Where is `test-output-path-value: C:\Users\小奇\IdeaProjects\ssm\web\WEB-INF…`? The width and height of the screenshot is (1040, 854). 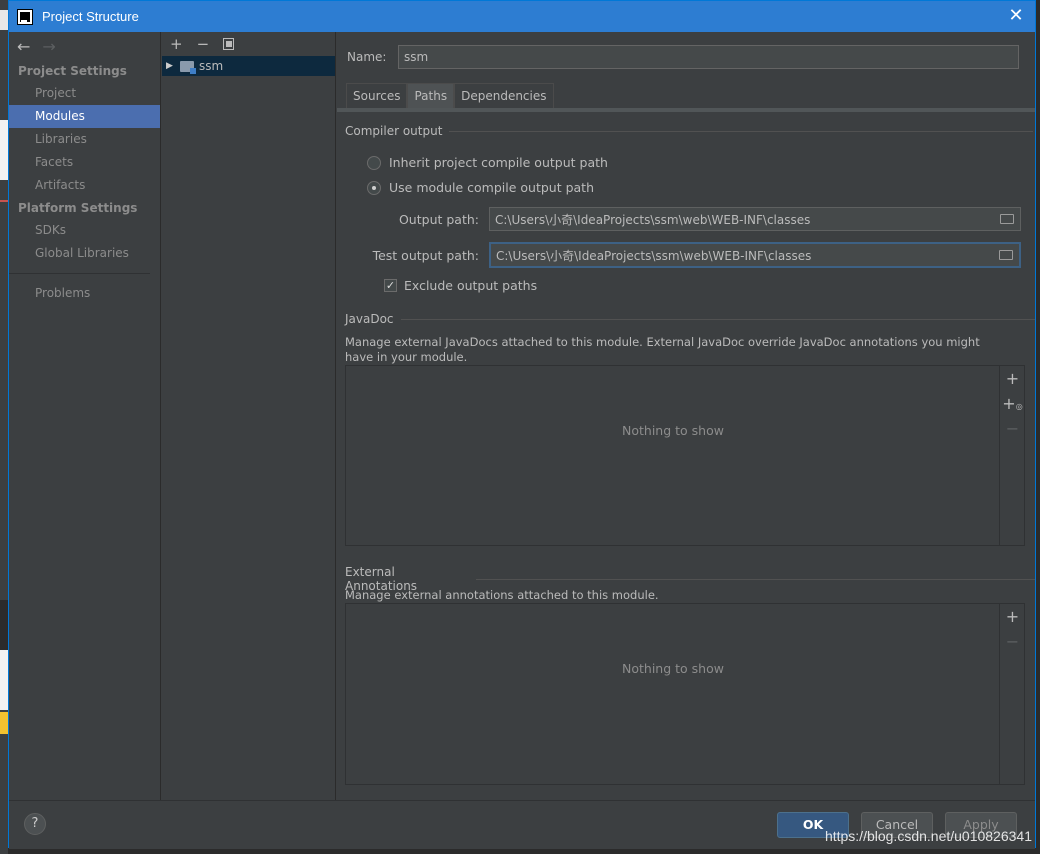
test-output-path-value: C:\Users\小奇\IdeaProjects\ssm\web\WEB-INF… is located at coordinates (654, 255).